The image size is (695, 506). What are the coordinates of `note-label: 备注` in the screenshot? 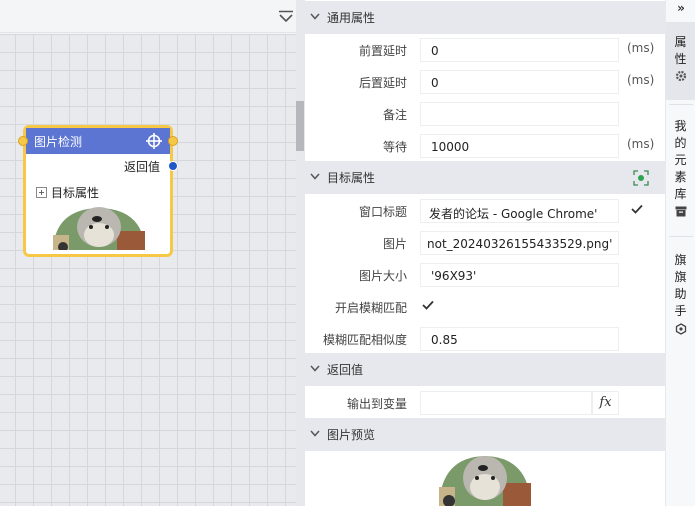 It's located at (394, 115).